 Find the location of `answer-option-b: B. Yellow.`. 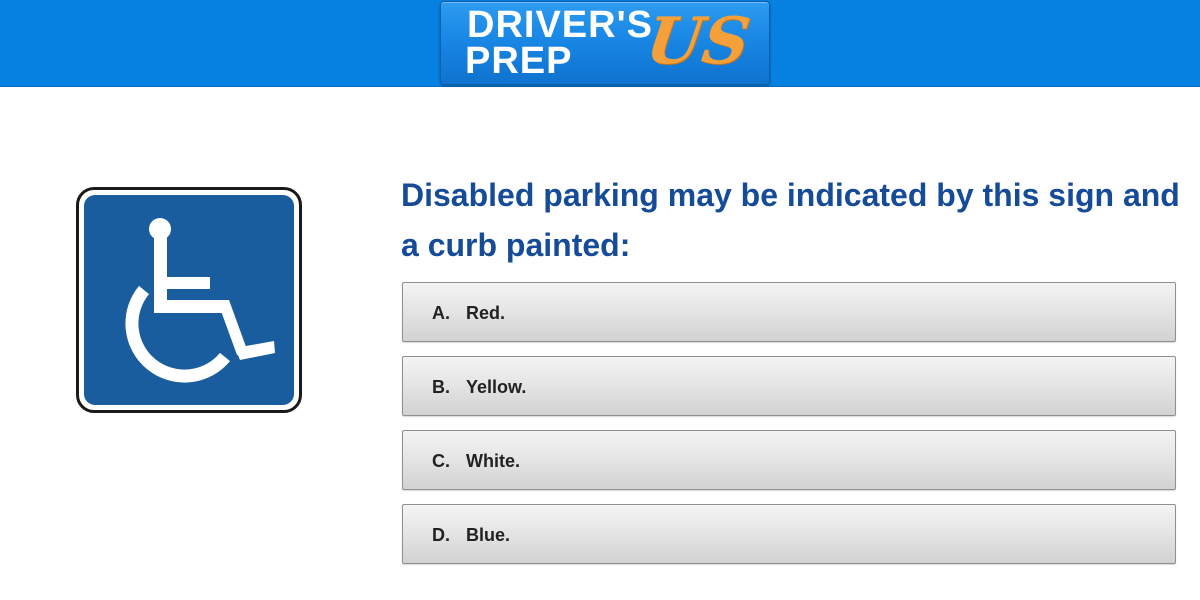

answer-option-b: B. Yellow. is located at coordinates (789, 386).